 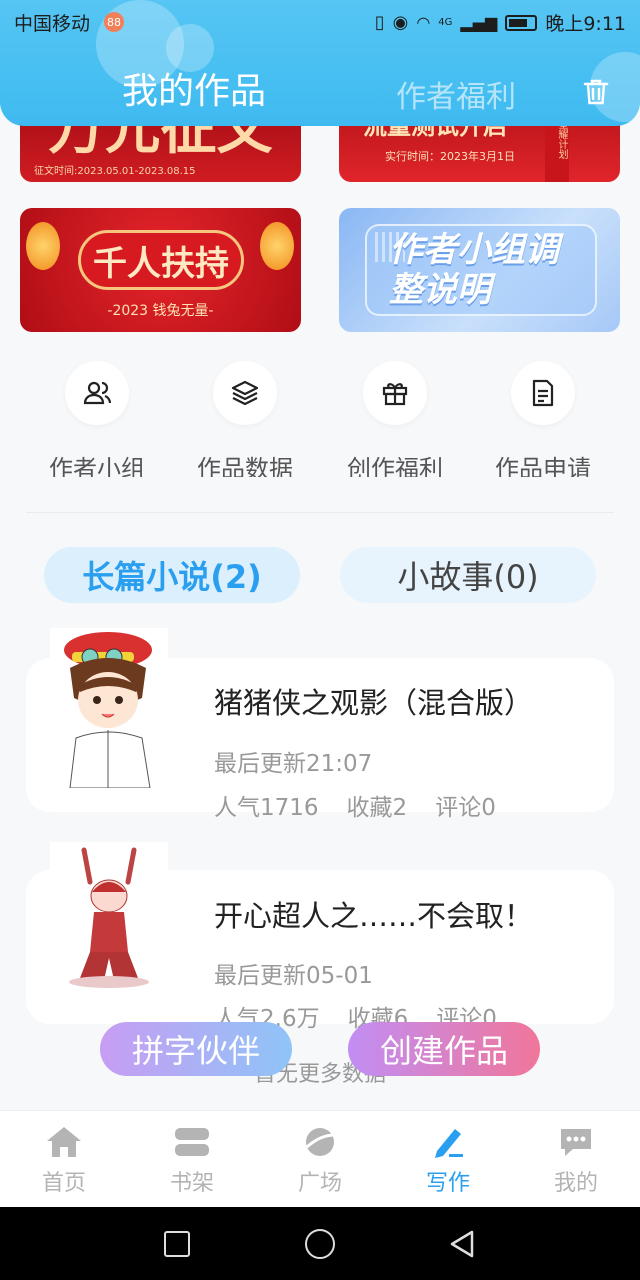 What do you see at coordinates (576, 1159) in the screenshot?
I see `tab-mine: 我的` at bounding box center [576, 1159].